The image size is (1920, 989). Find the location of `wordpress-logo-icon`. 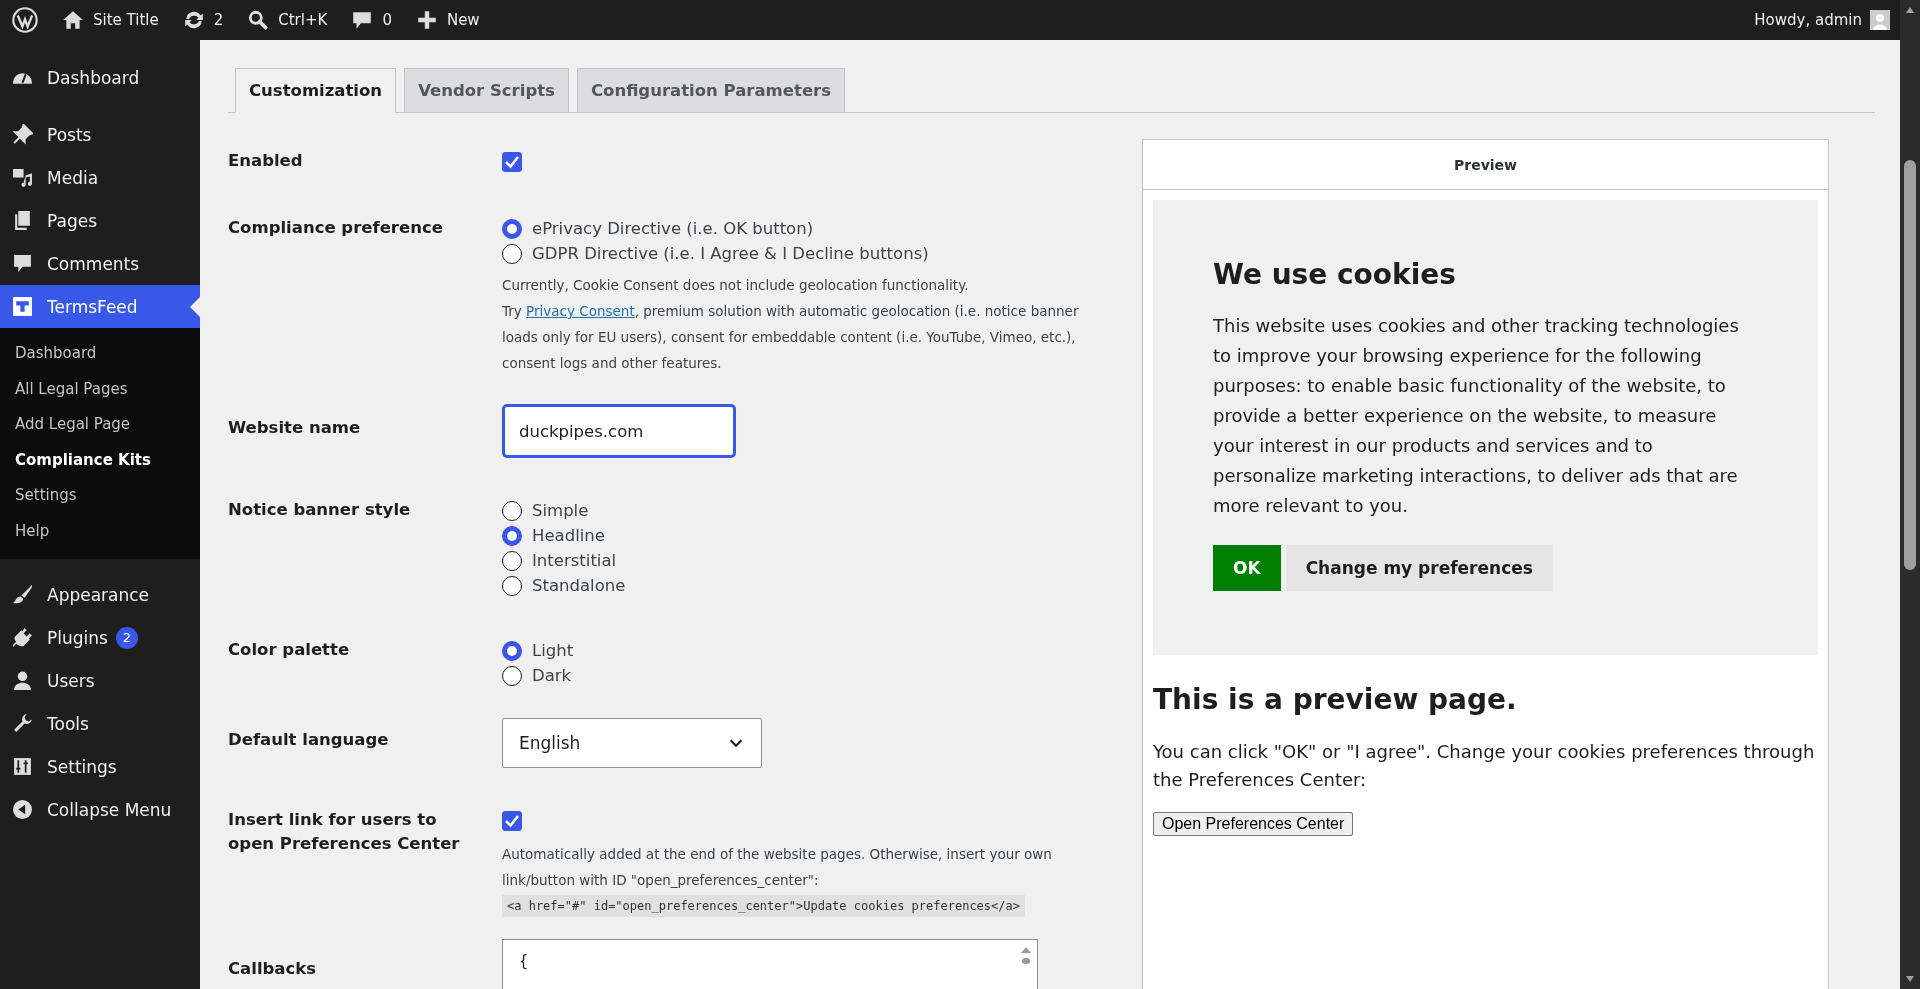

wordpress-logo-icon is located at coordinates (25, 20).